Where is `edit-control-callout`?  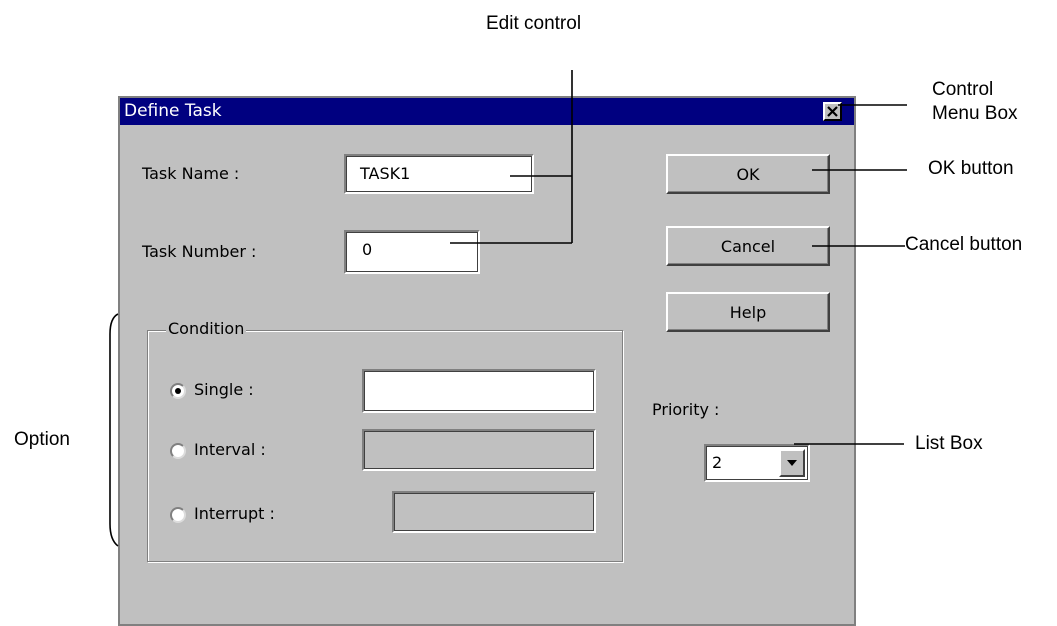
edit-control-callout is located at coordinates (511, 157).